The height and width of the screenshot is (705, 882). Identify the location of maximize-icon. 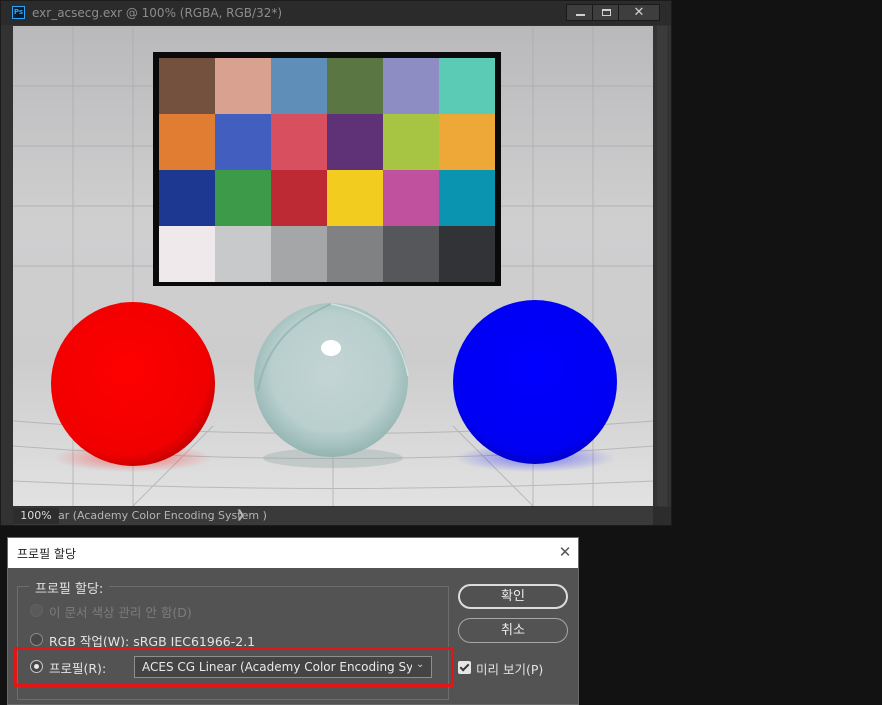
(606, 12).